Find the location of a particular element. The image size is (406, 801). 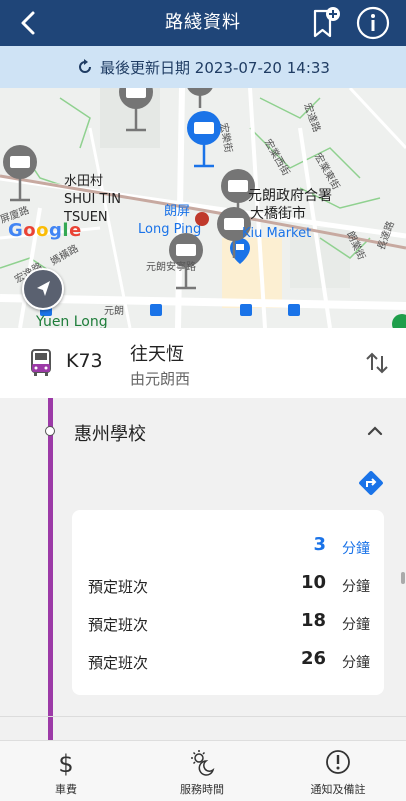

sun-moon-icon is located at coordinates (203, 763).